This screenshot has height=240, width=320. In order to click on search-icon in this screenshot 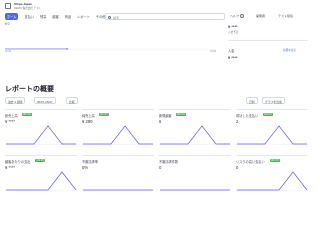, I will do `click(109, 17)`.